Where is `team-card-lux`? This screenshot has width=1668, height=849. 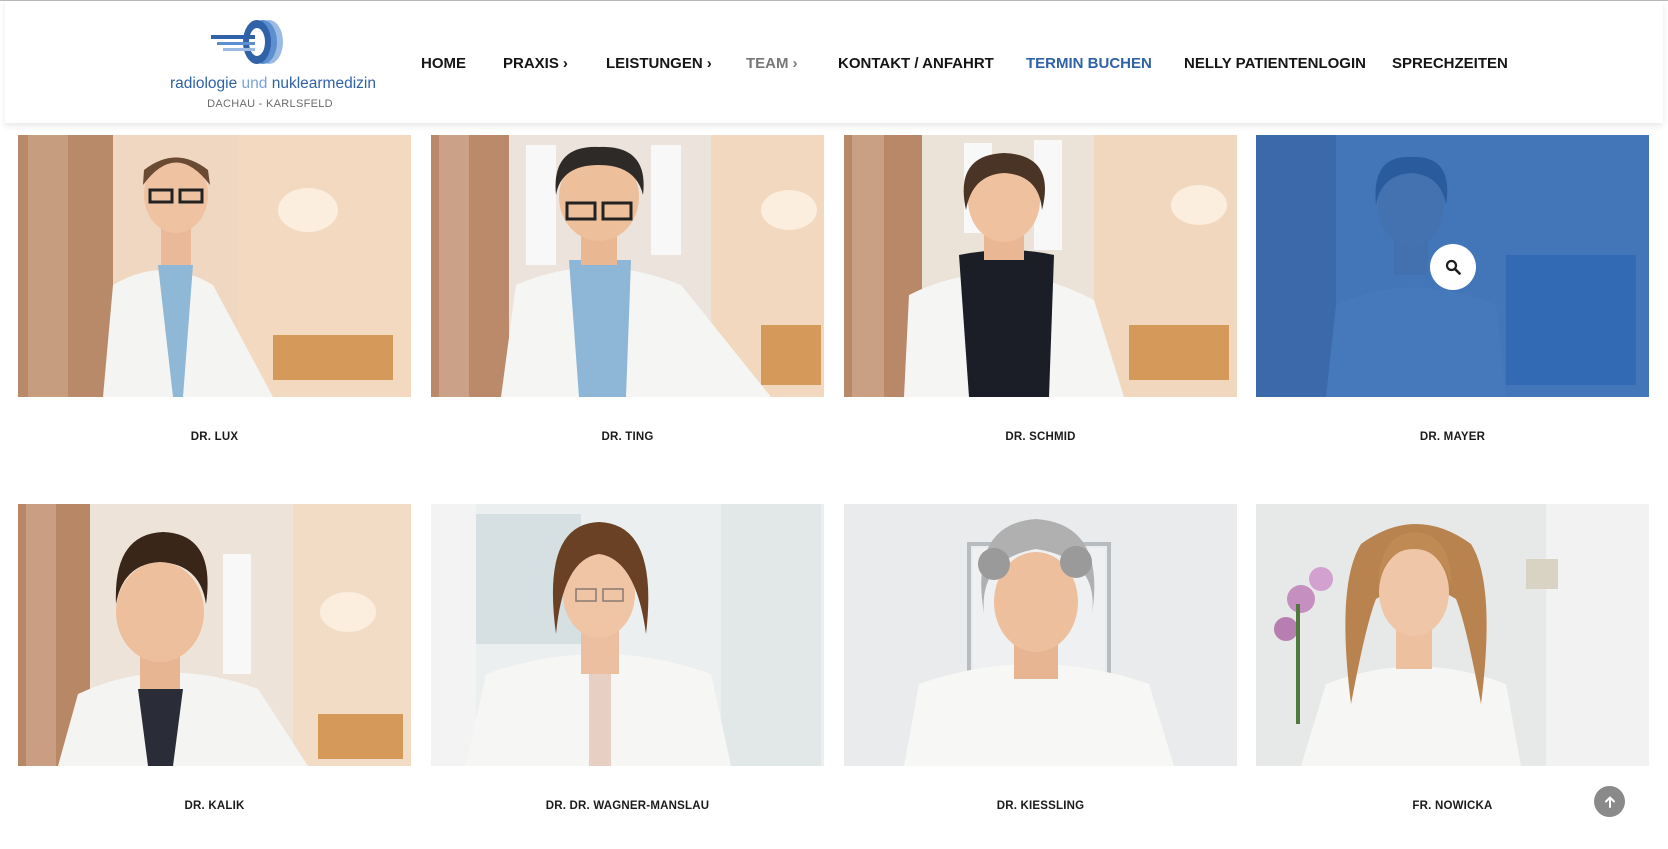 team-card-lux is located at coordinates (214, 266).